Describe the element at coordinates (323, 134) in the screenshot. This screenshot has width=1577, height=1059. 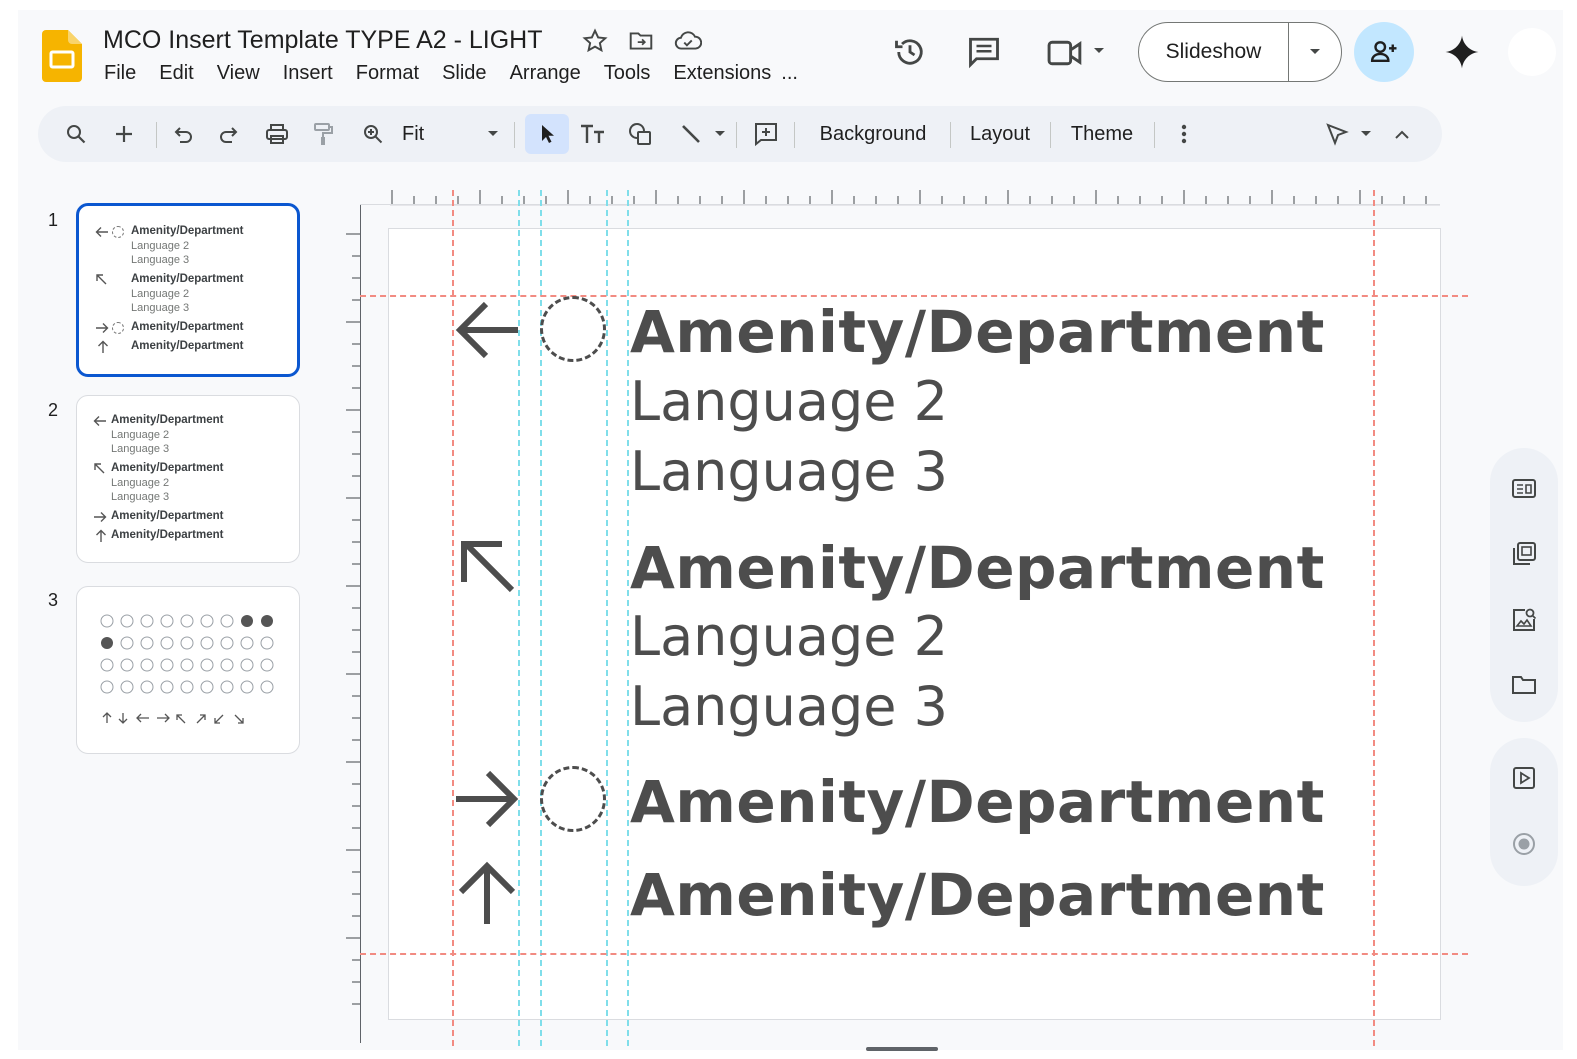
I see `paint-format-button` at that location.